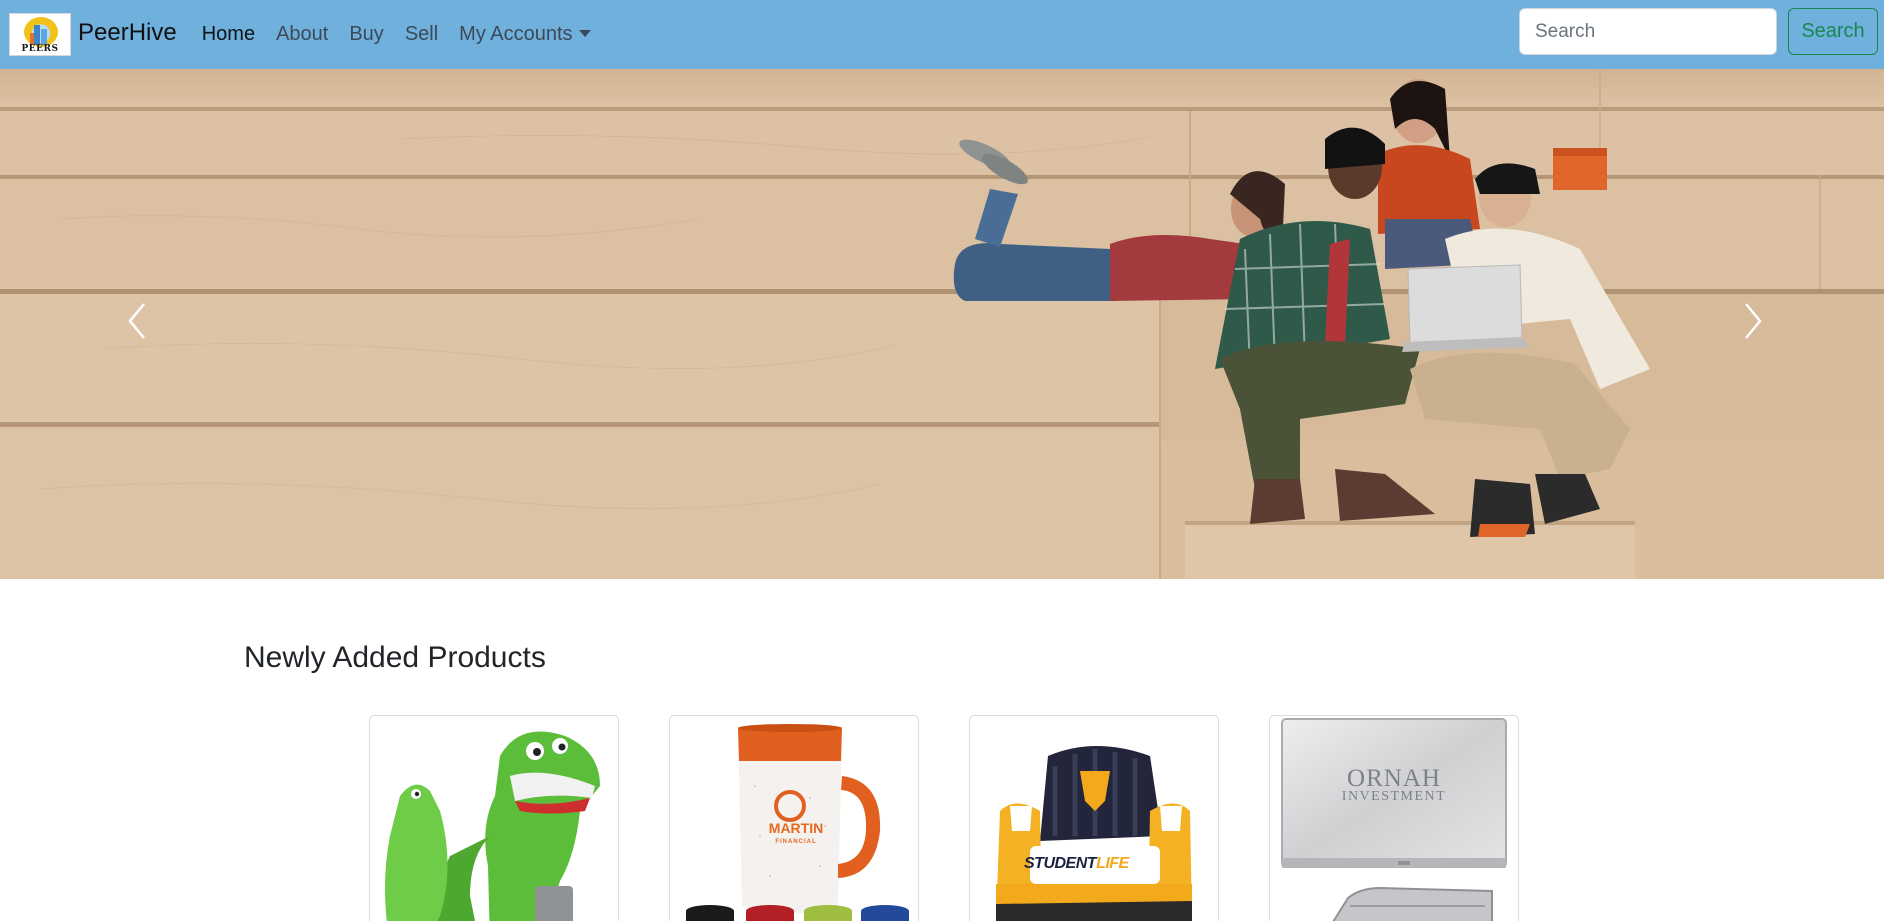 The width and height of the screenshot is (1884, 921). I want to click on search-input, so click(1648, 31).